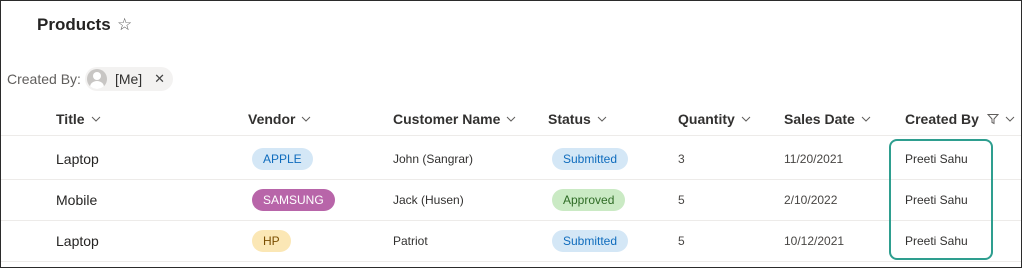 The image size is (1024, 270). I want to click on cell-vendor: HP, so click(271, 241).